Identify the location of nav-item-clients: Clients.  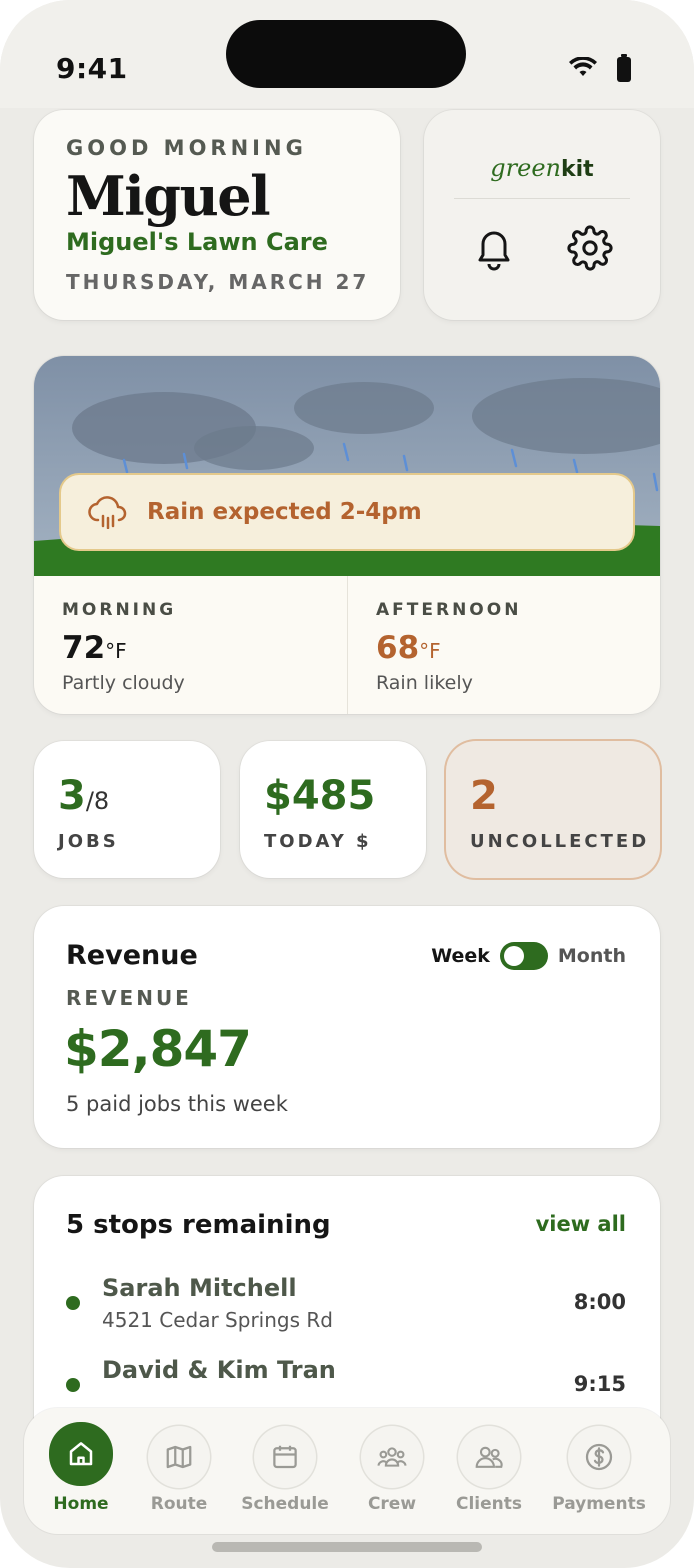
(489, 1471).